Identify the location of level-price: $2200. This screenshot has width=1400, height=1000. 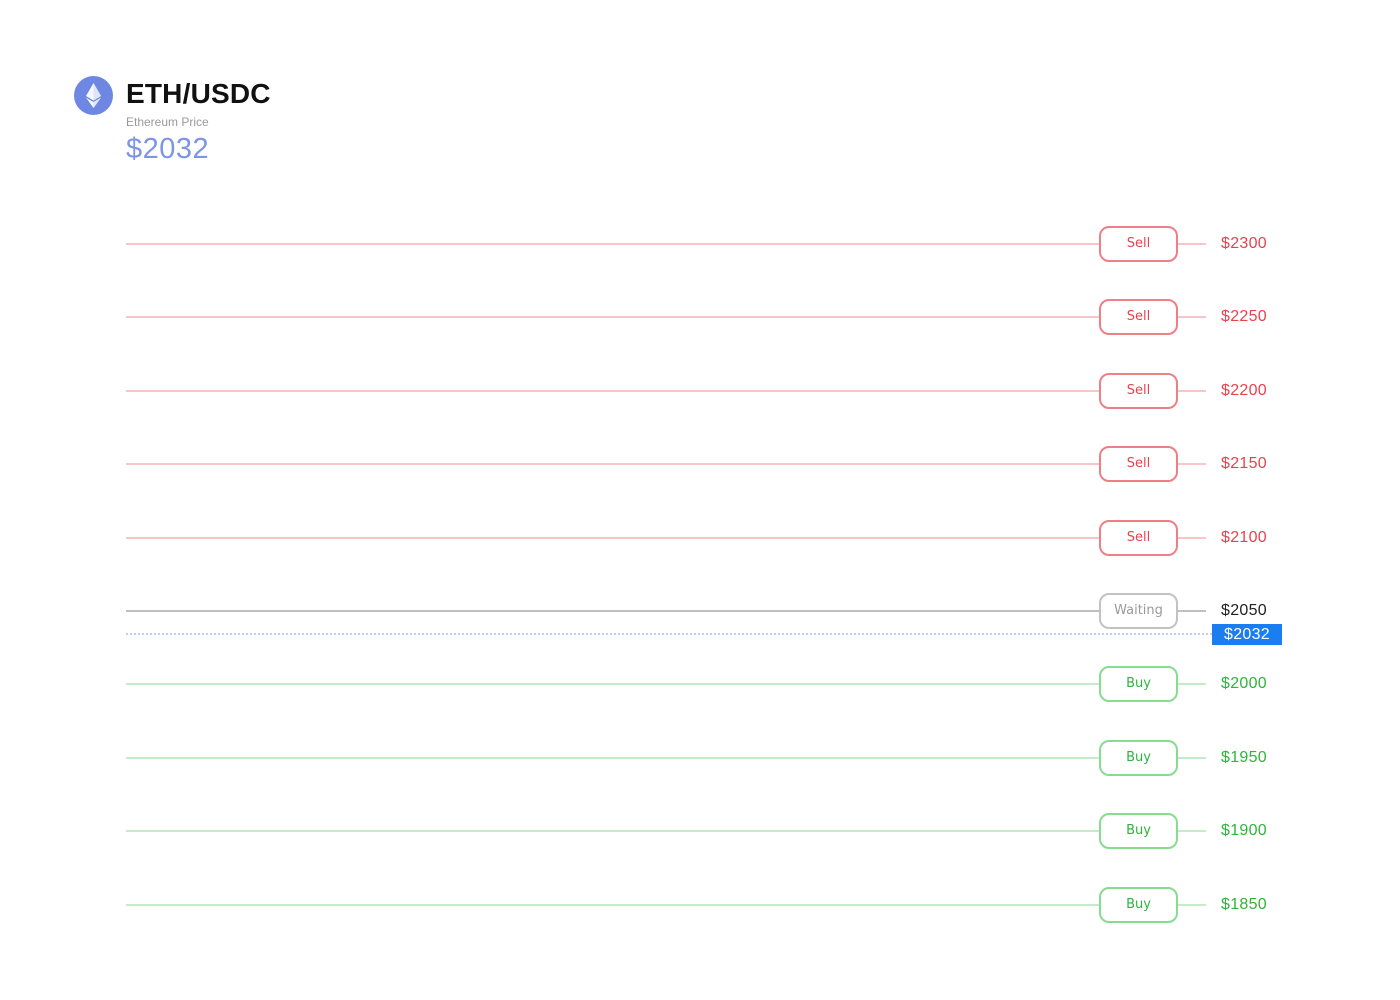
(1244, 390).